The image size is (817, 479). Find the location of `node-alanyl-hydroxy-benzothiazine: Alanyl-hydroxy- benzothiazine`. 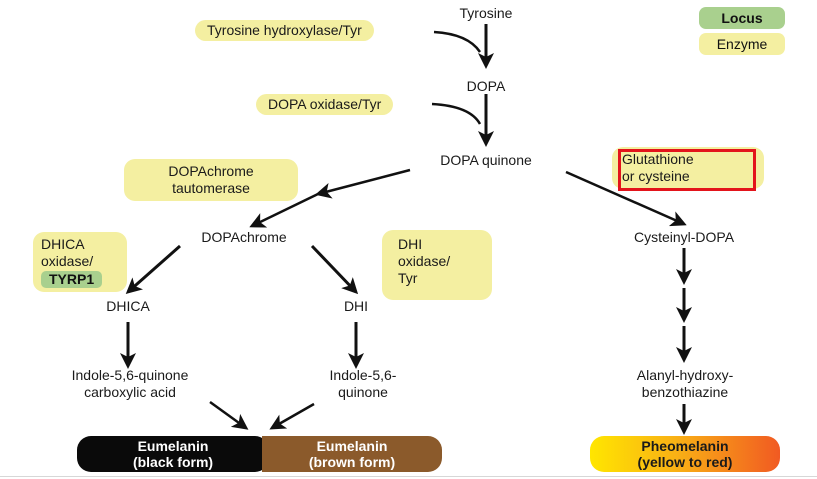

node-alanyl-hydroxy-benzothiazine: Alanyl-hydroxy- benzothiazine is located at coordinates (685, 384).